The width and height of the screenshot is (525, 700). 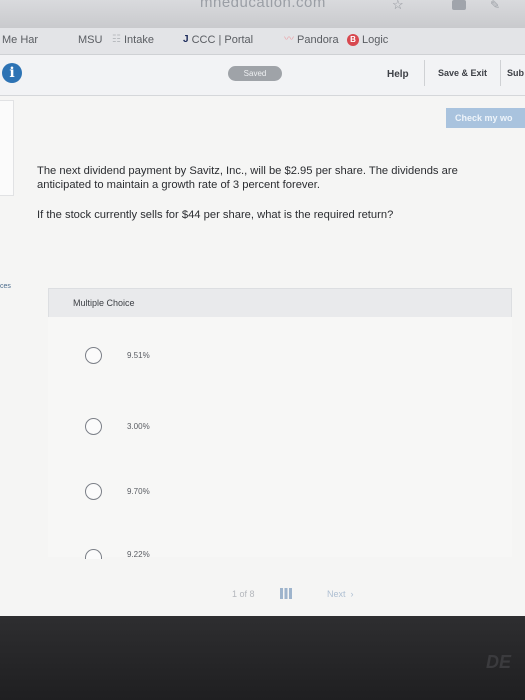 What do you see at coordinates (262, 597) in the screenshot?
I see `question-pager: 1 of 8 Next ›` at bounding box center [262, 597].